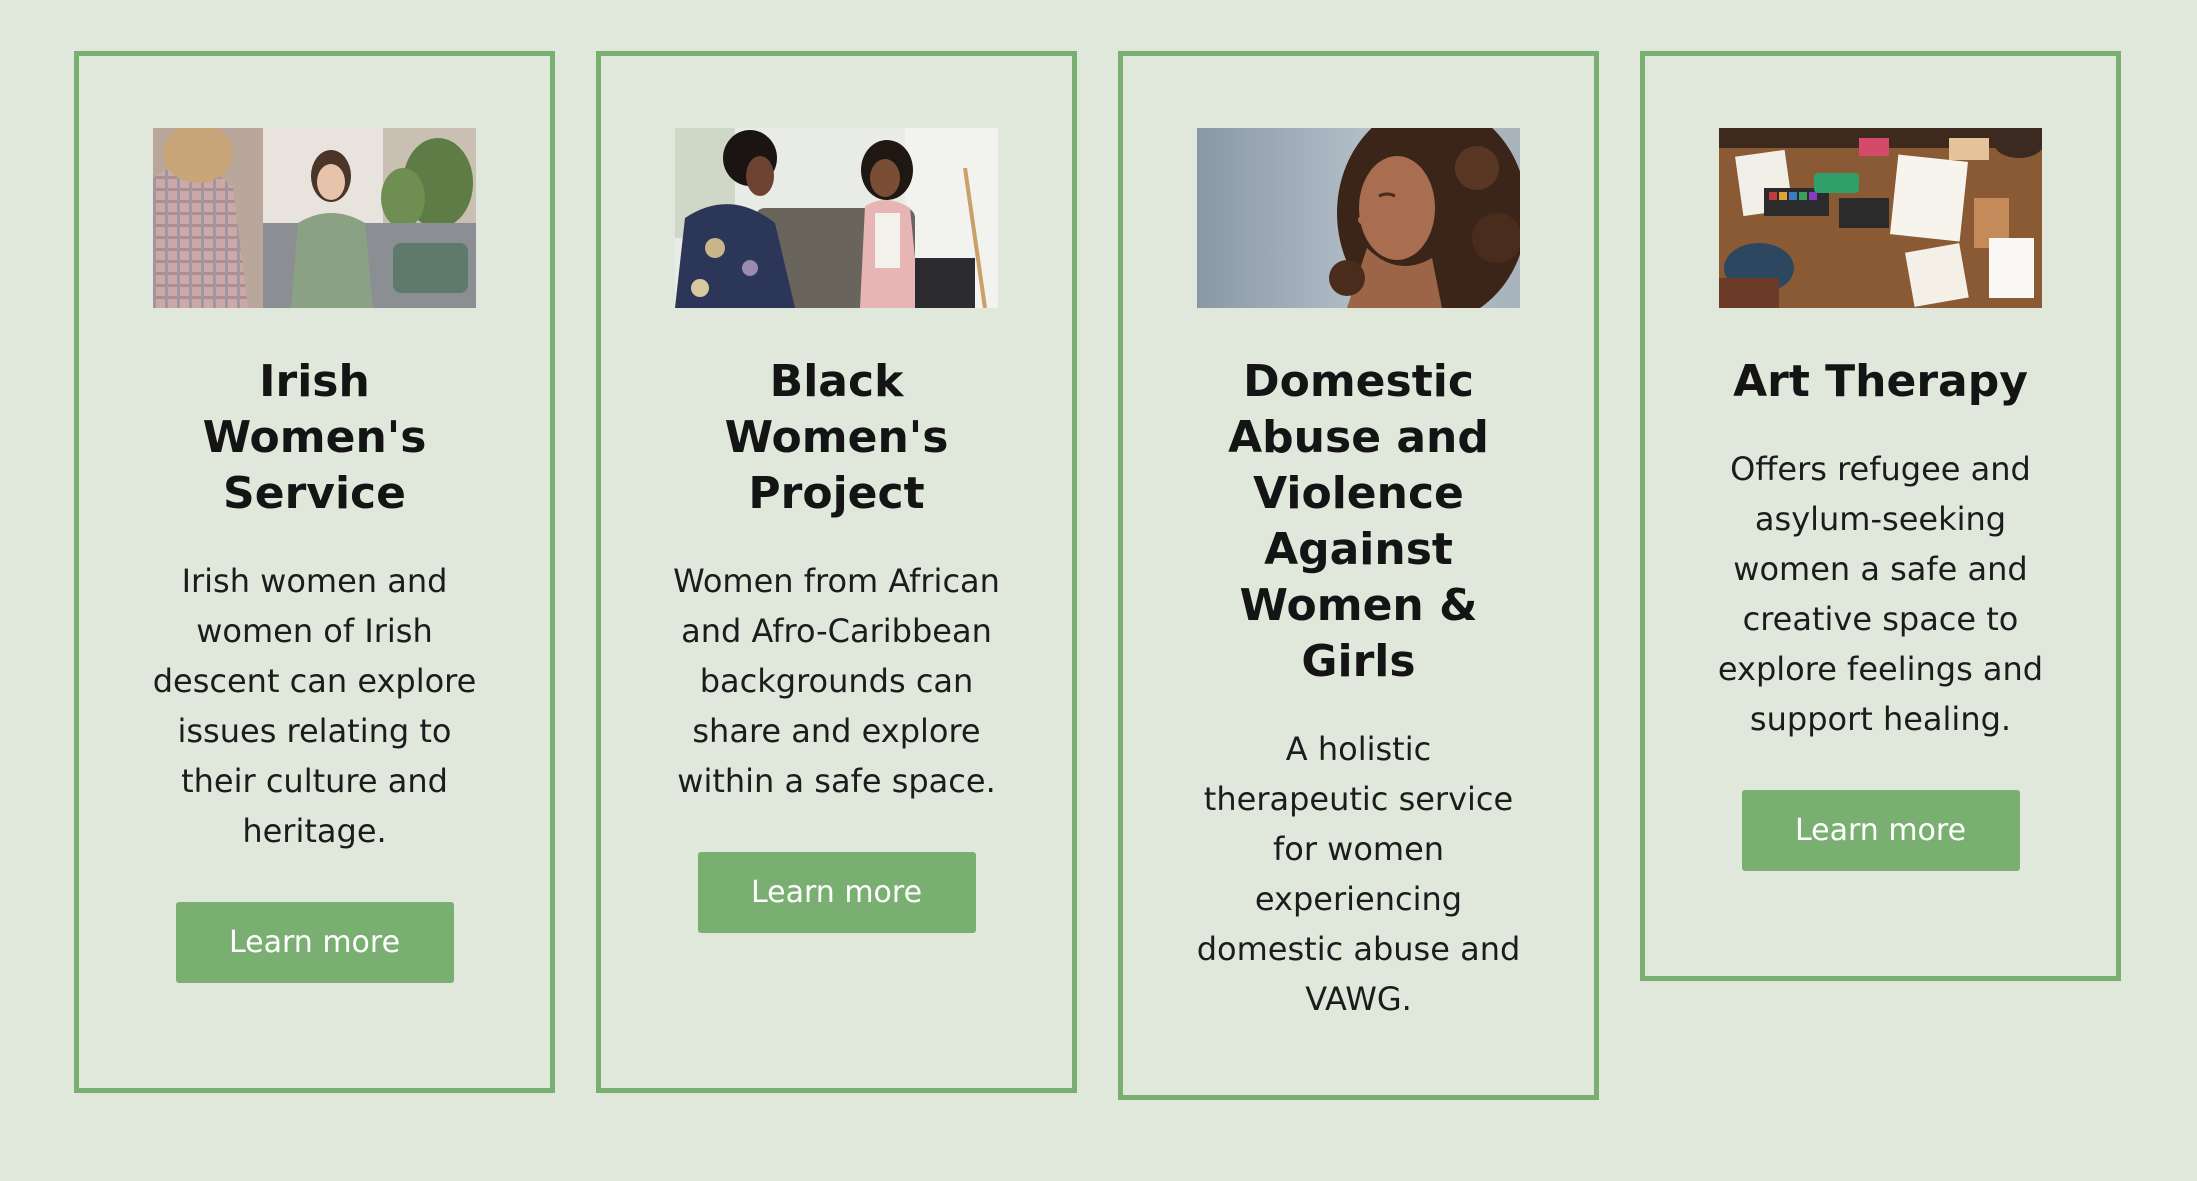  I want to click on service-image-two-women-talking, so click(836, 218).